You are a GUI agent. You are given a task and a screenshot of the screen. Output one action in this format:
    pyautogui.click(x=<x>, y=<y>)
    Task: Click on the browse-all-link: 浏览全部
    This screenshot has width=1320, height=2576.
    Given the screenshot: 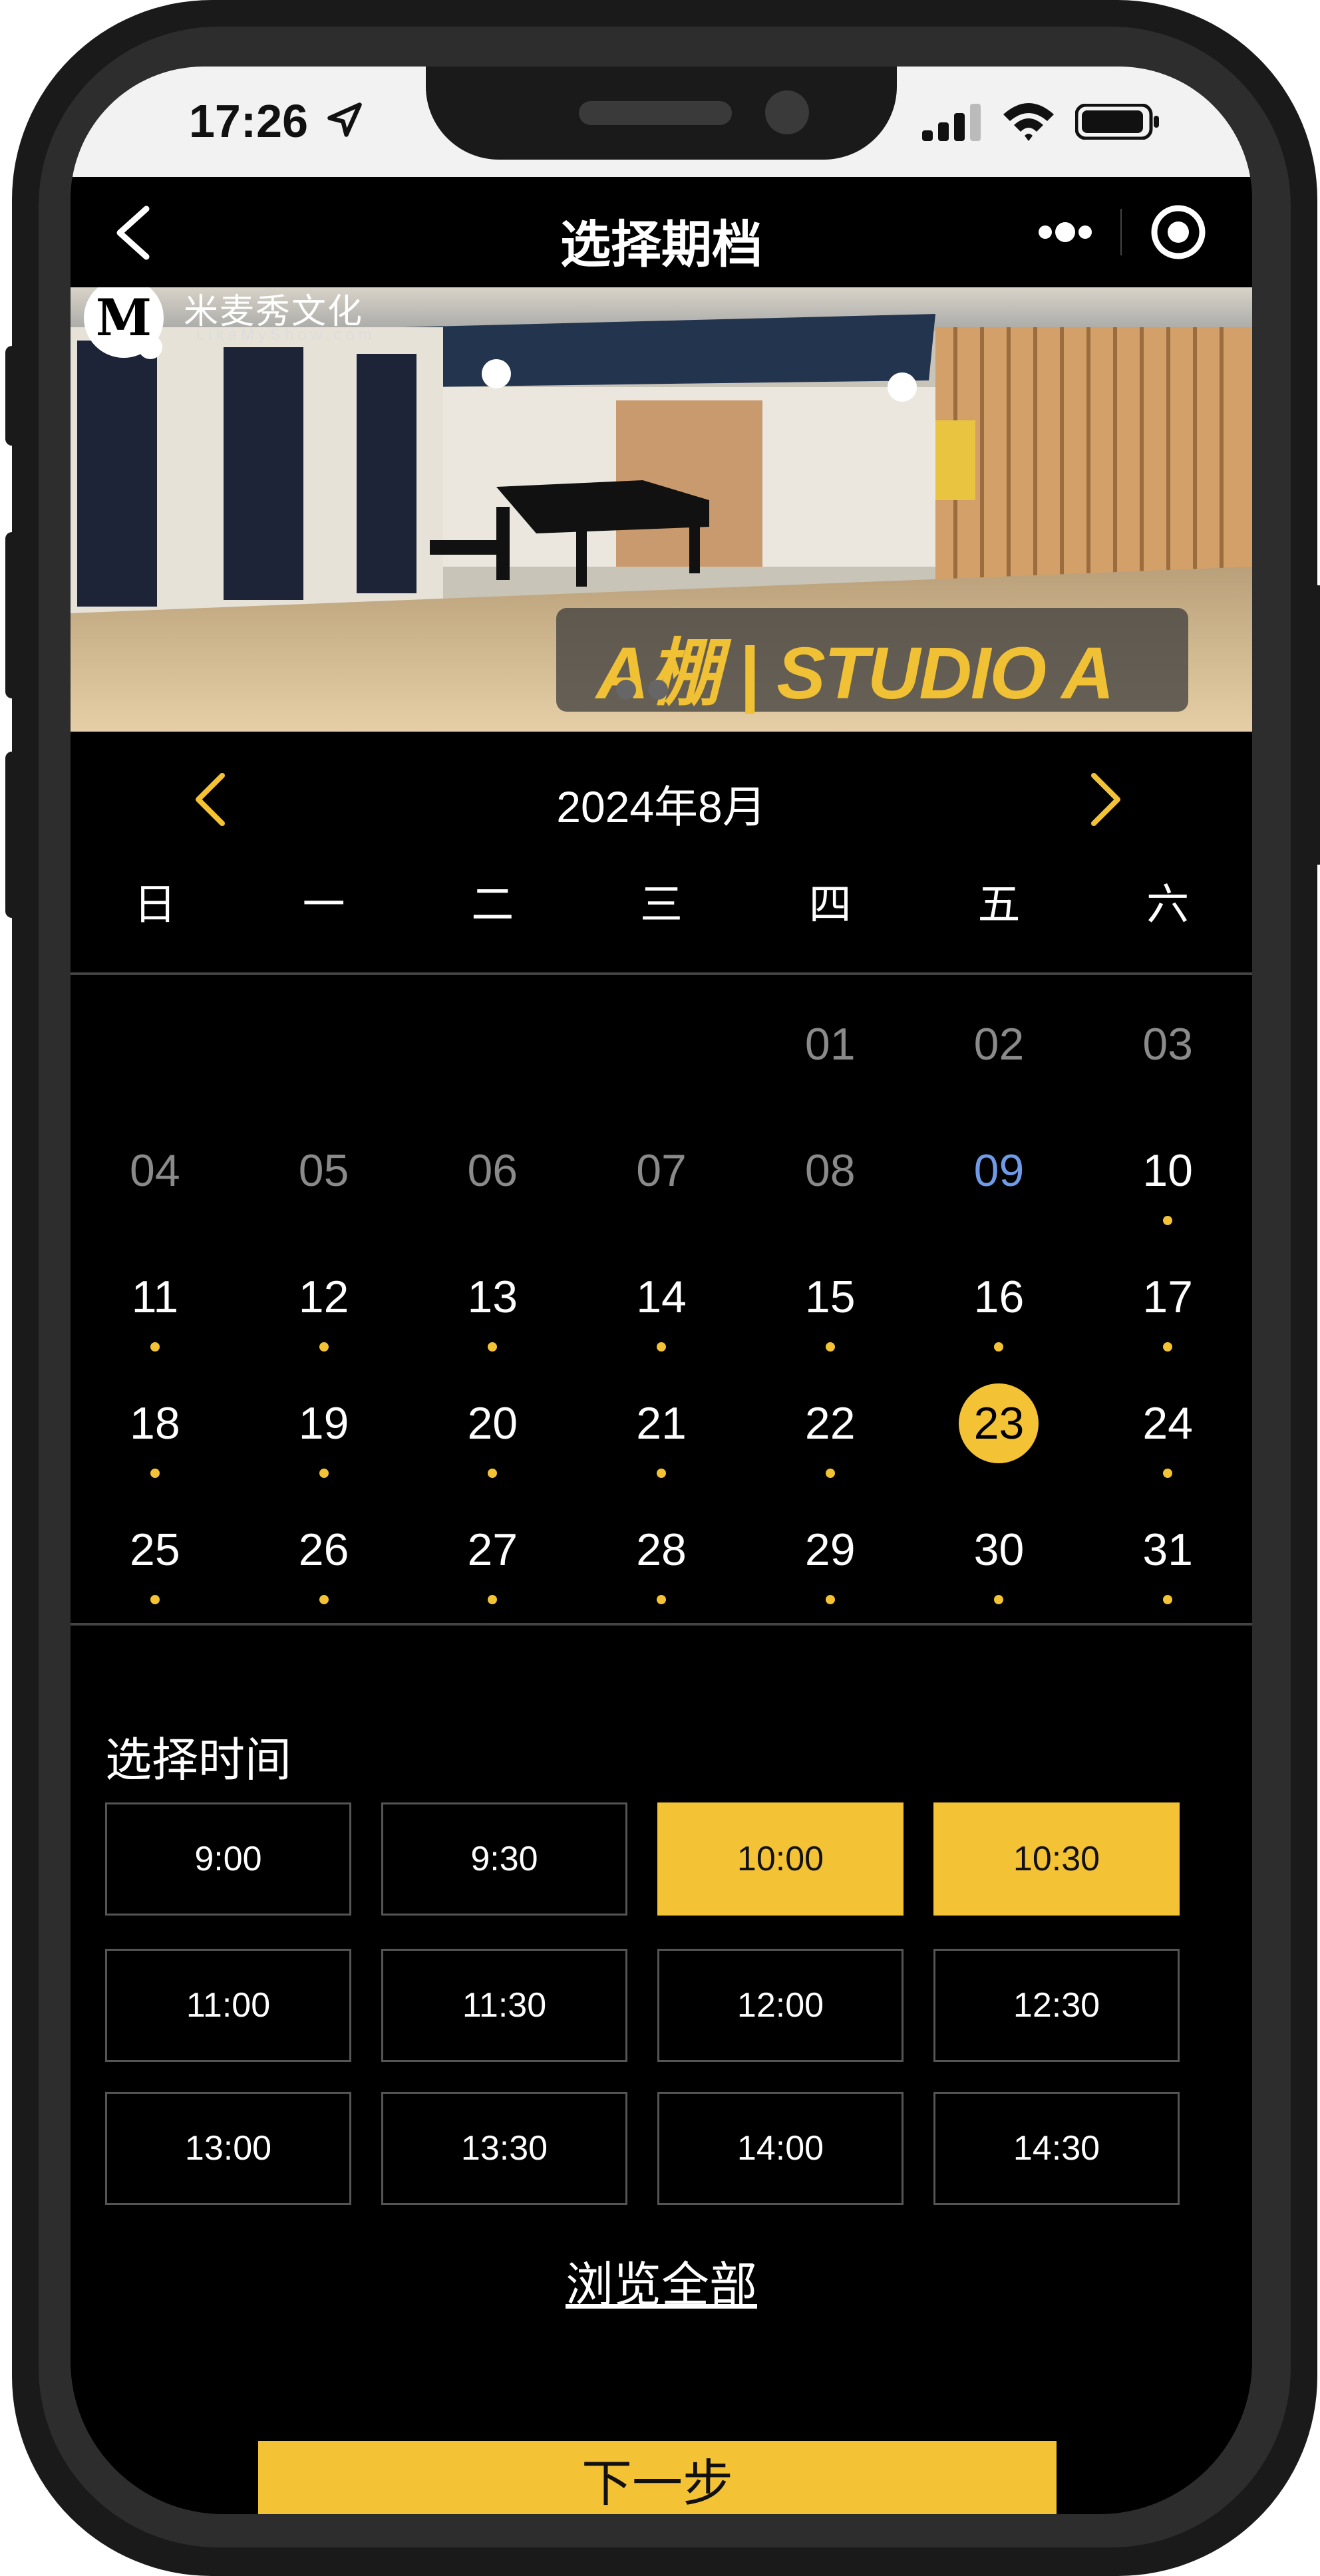 What is the action you would take?
    pyautogui.click(x=661, y=2280)
    